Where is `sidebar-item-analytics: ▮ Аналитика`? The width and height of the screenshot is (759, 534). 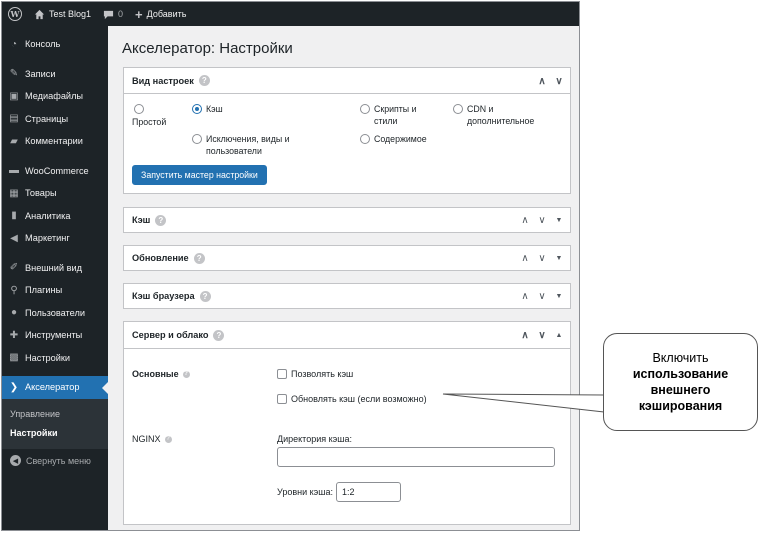 sidebar-item-analytics: ▮ Аналитика is located at coordinates (55, 216).